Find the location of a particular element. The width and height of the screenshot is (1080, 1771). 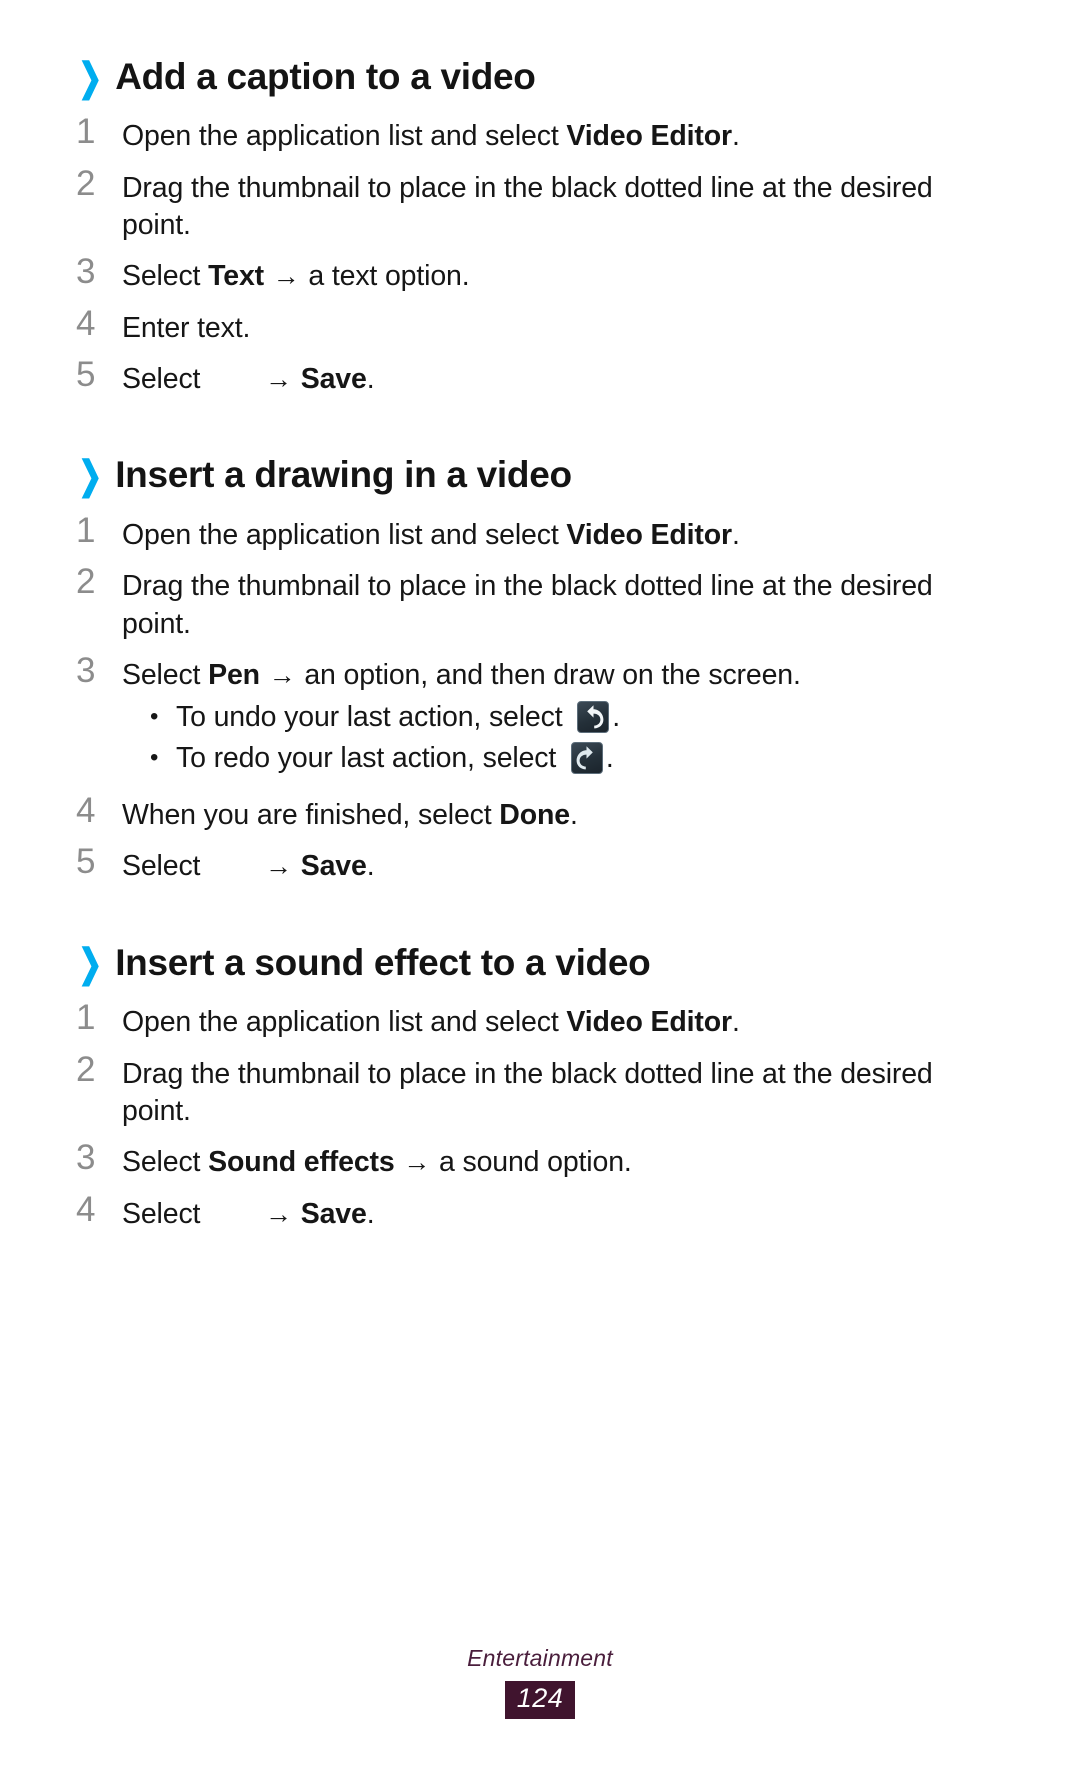

body-text: a text option. is located at coordinates (385, 276).